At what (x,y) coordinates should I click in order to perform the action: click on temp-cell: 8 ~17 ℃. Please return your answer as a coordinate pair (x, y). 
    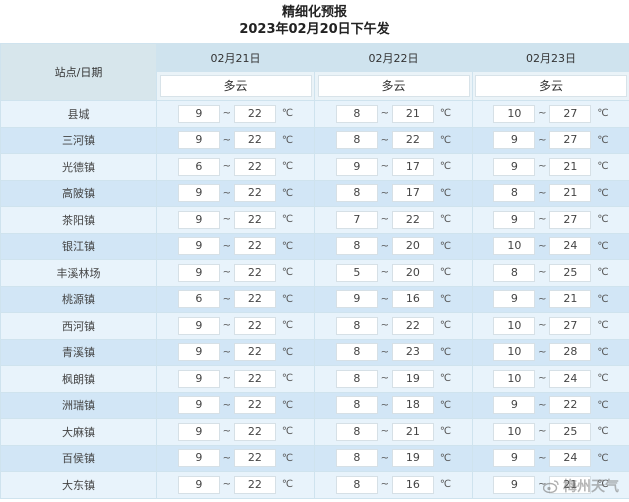
    Looking at the image, I should click on (393, 193).